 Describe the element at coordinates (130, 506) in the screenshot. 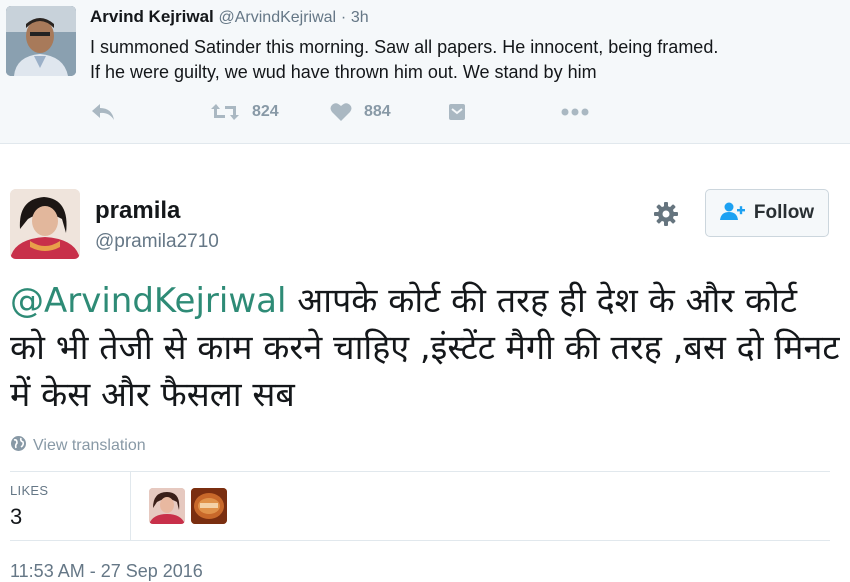

I see `stats-divider` at that location.